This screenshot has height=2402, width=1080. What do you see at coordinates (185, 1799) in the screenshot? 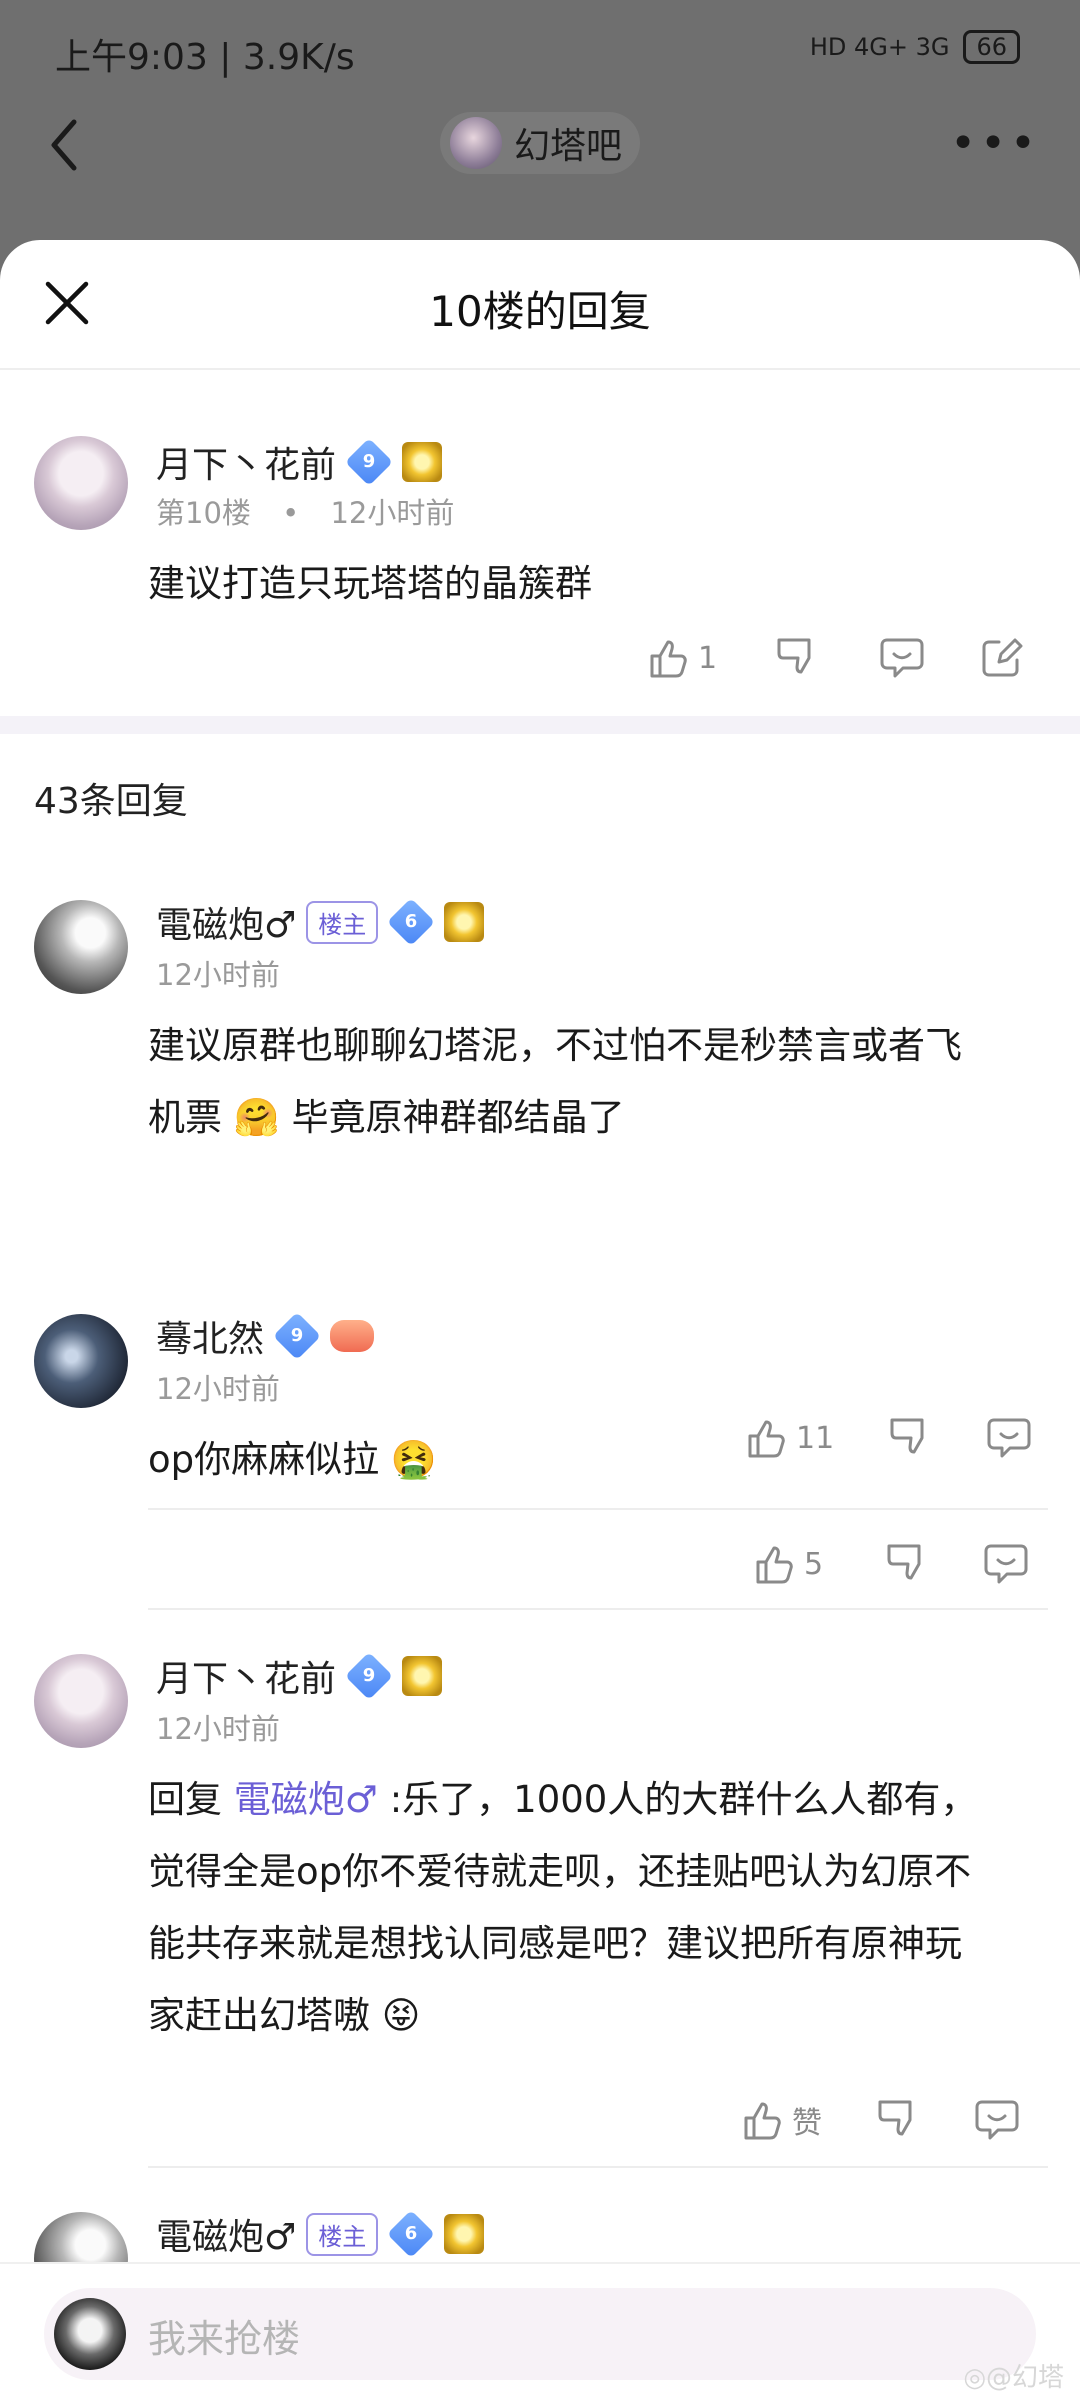
I see `reply-prefix: 回复` at bounding box center [185, 1799].